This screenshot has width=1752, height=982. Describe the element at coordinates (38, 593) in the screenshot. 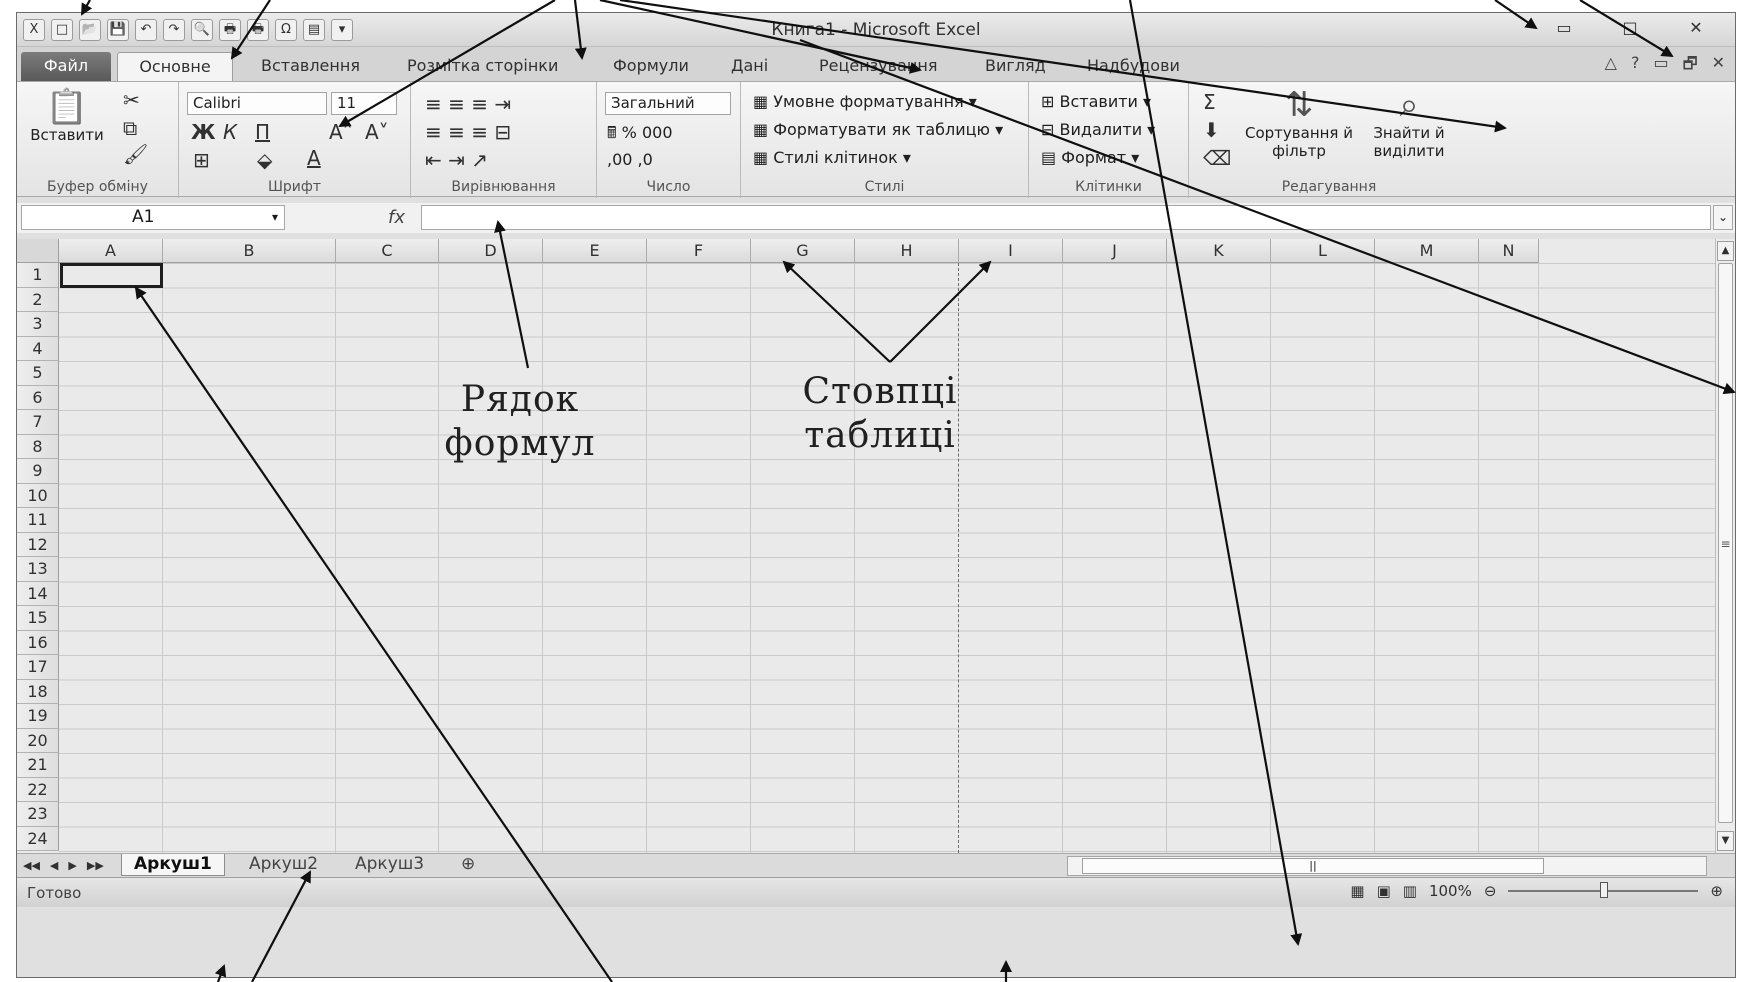

I see `row-header-14: 14` at that location.